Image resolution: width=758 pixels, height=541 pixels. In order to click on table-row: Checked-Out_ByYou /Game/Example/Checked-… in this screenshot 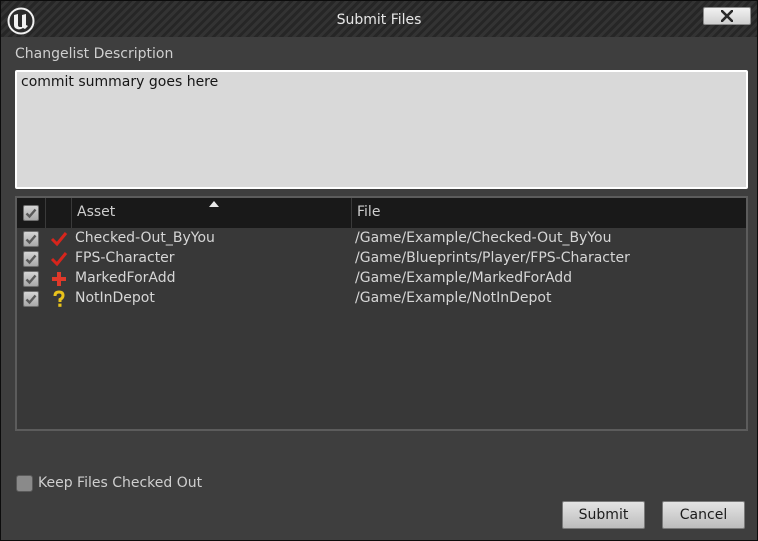, I will do `click(381, 239)`.